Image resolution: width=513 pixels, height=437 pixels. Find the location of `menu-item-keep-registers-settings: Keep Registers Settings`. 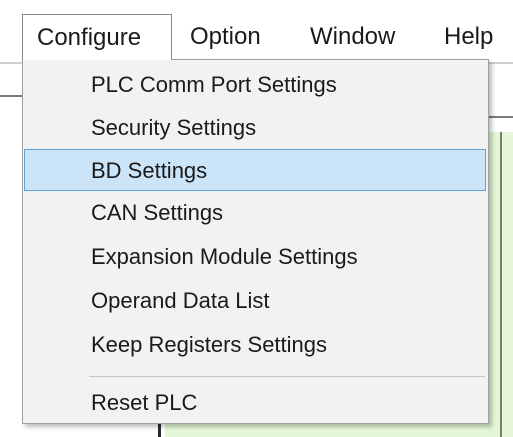

menu-item-keep-registers-settings: Keep Registers Settings is located at coordinates (255, 345).